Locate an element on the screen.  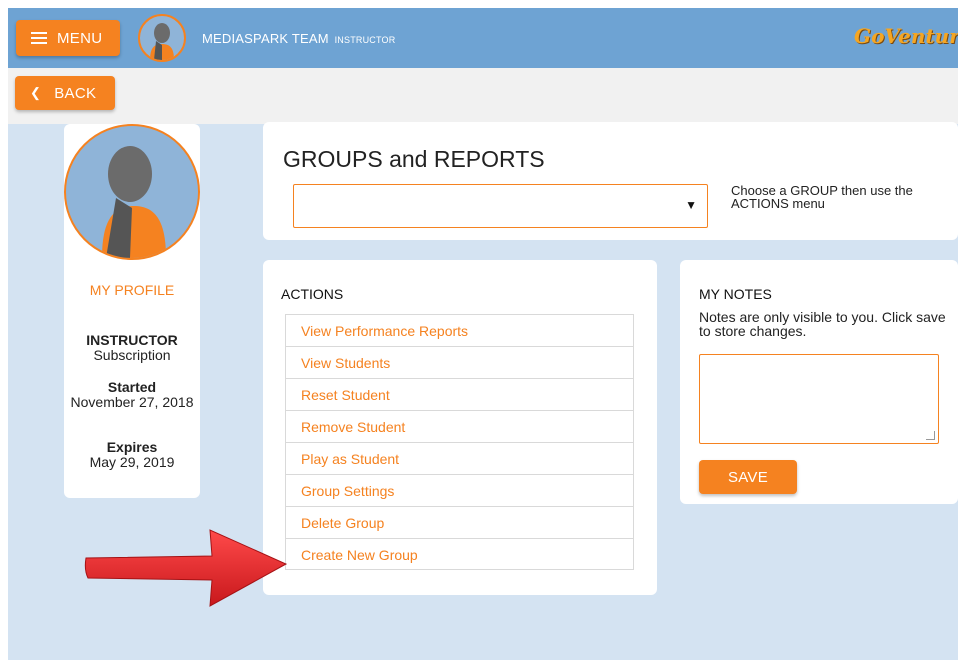
chevron-left-icon: ❮ is located at coordinates (36, 92).